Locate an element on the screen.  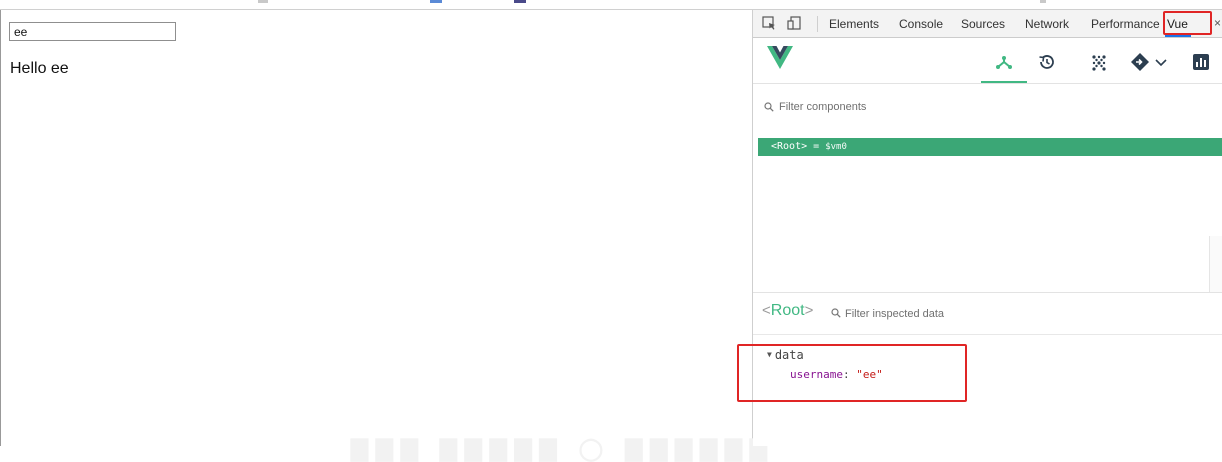
property-value: "ee" is located at coordinates (869, 374).